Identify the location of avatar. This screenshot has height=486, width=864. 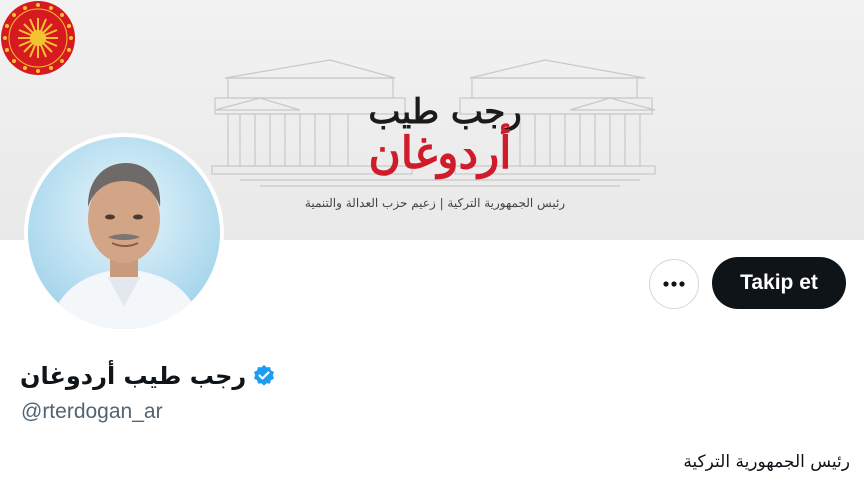
(124, 233).